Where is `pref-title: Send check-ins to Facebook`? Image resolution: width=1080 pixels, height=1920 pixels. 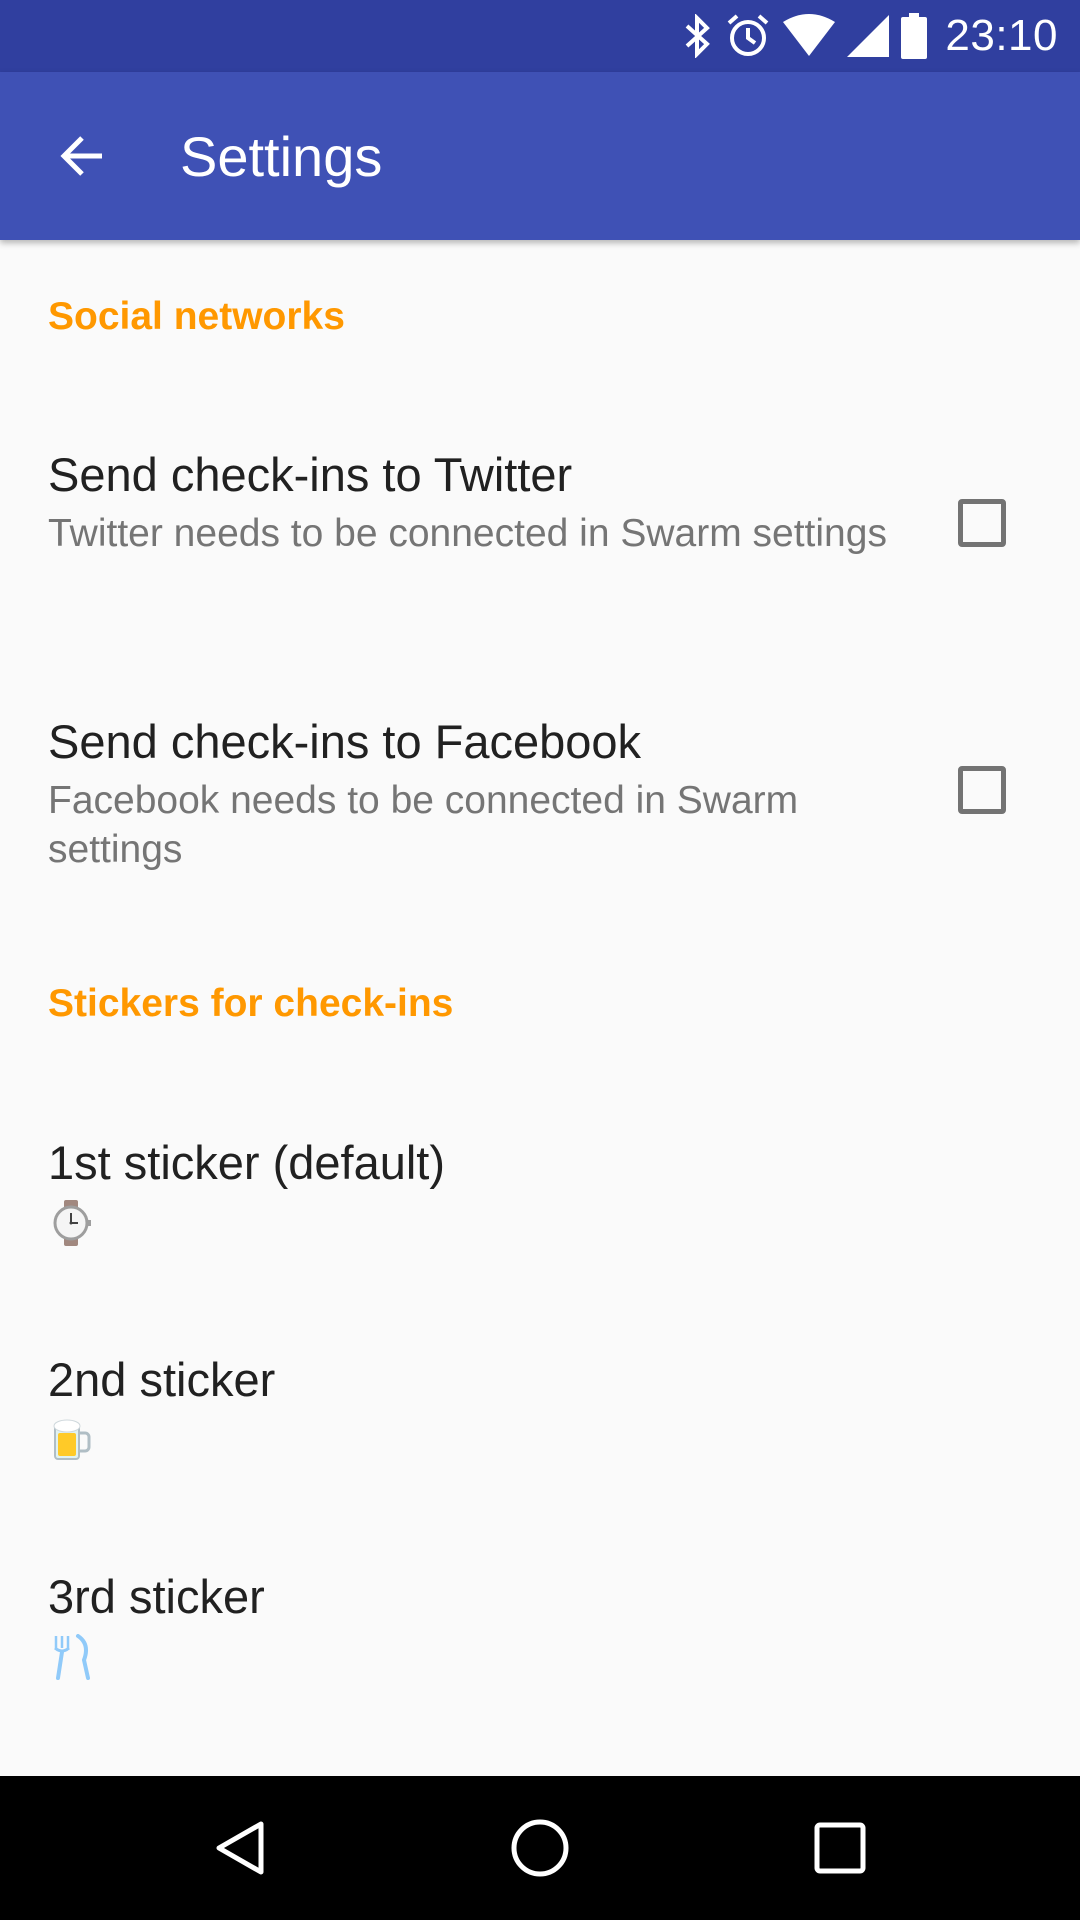
pref-title: Send check-ins to Facebook is located at coordinates (345, 741).